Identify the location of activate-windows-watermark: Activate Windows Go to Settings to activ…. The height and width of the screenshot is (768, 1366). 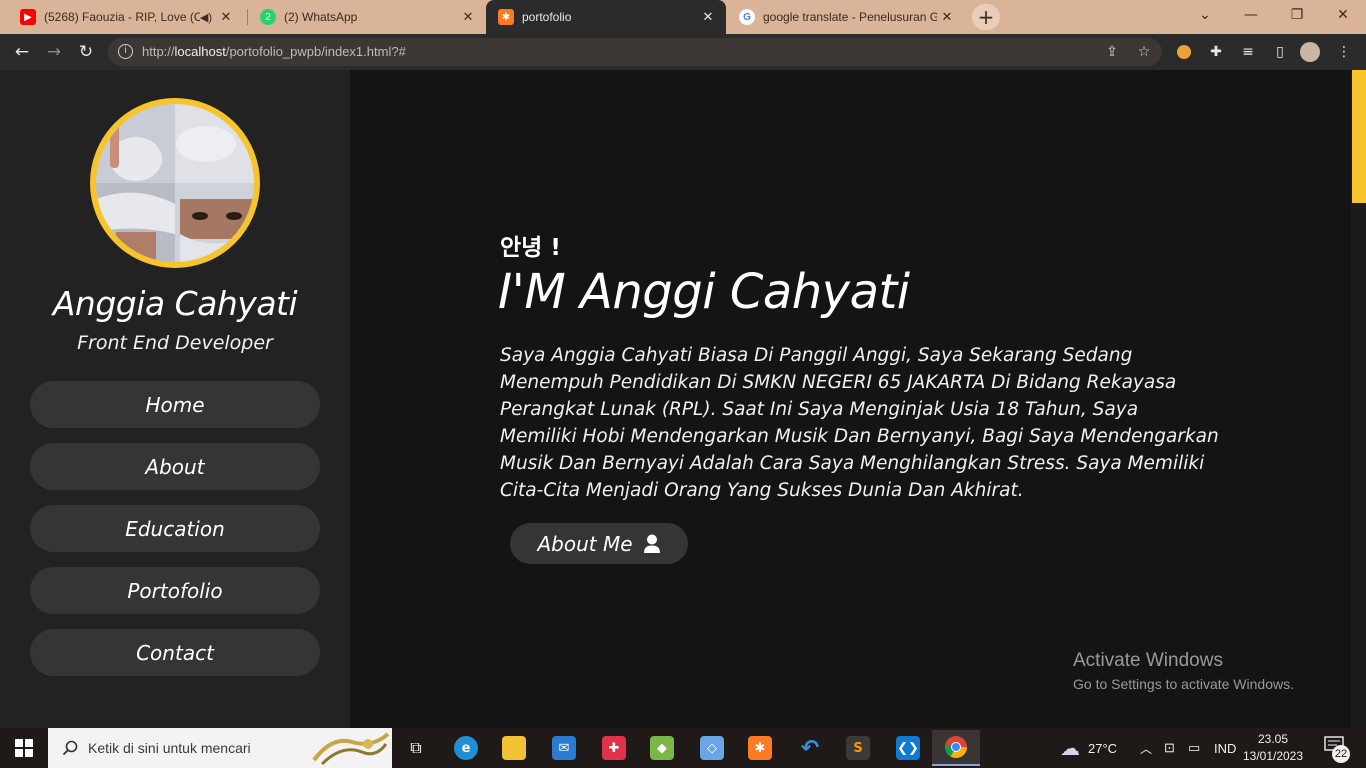
(1183, 671).